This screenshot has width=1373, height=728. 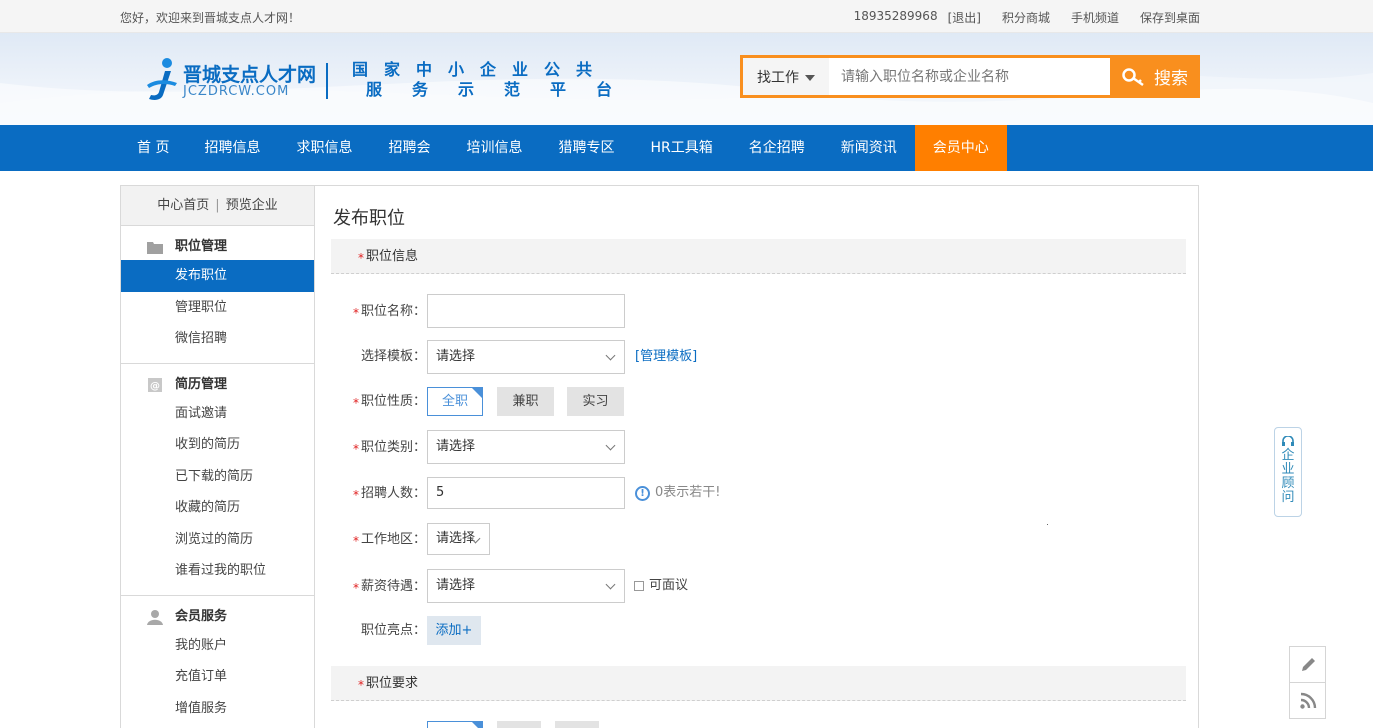 I want to click on category-label: * 职位类别：, so click(x=389, y=448).